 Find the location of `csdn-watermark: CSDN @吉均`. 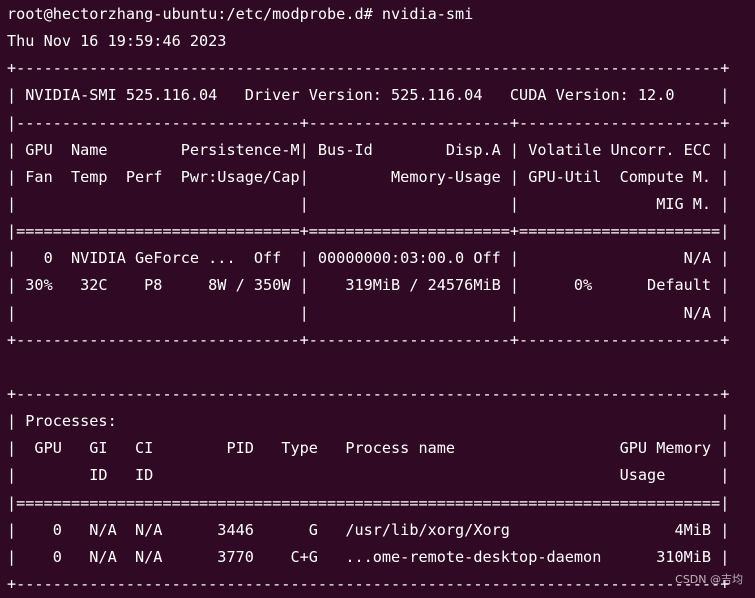

csdn-watermark: CSDN @吉均 is located at coordinates (709, 579).